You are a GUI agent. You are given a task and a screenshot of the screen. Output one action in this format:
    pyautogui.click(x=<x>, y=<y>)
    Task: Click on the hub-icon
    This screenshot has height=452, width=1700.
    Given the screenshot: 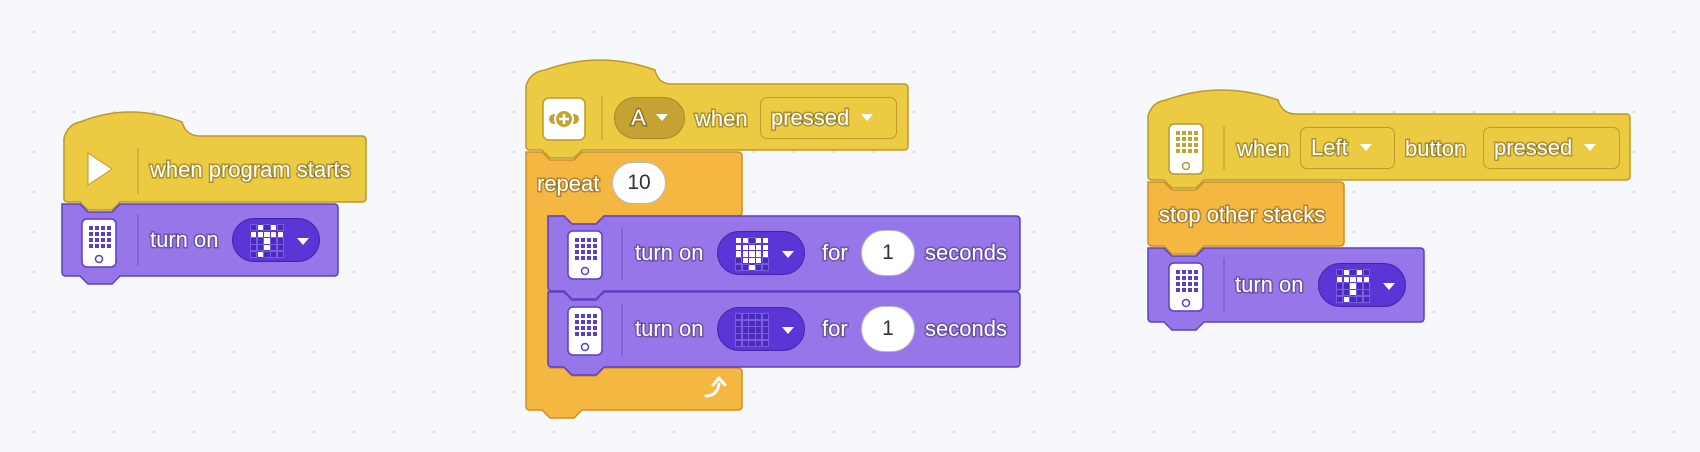 What is the action you would take?
    pyautogui.click(x=1186, y=149)
    